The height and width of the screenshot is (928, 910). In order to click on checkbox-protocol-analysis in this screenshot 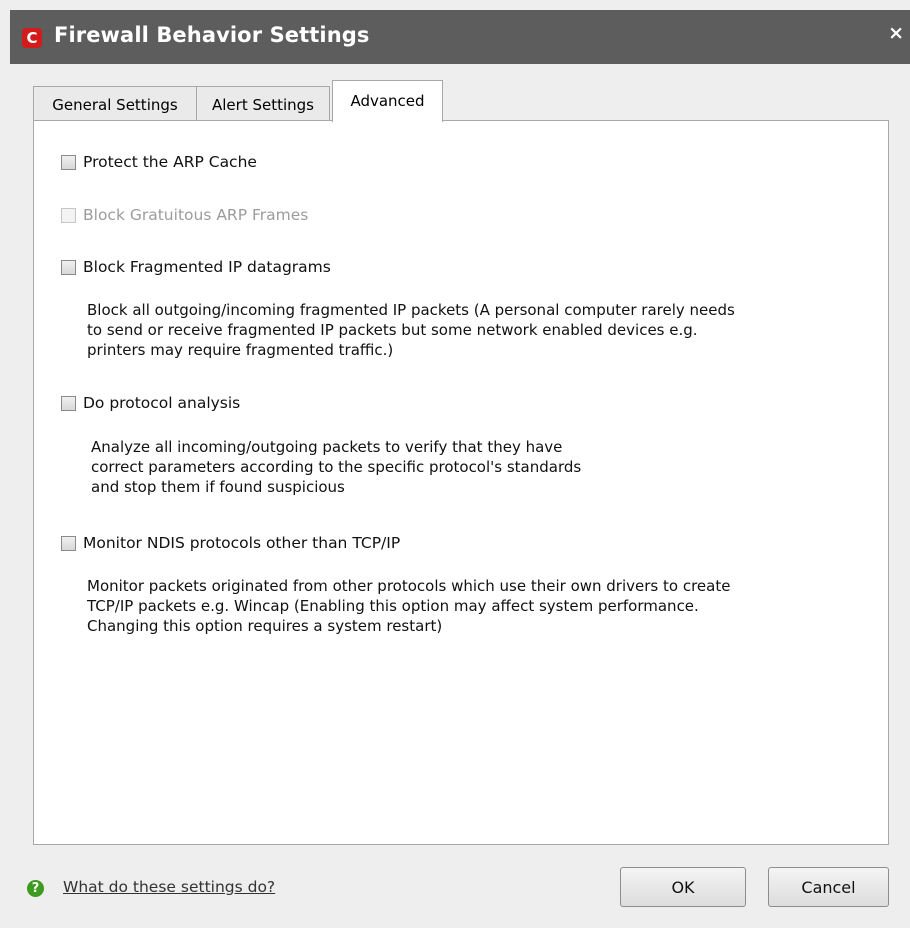, I will do `click(68, 403)`.